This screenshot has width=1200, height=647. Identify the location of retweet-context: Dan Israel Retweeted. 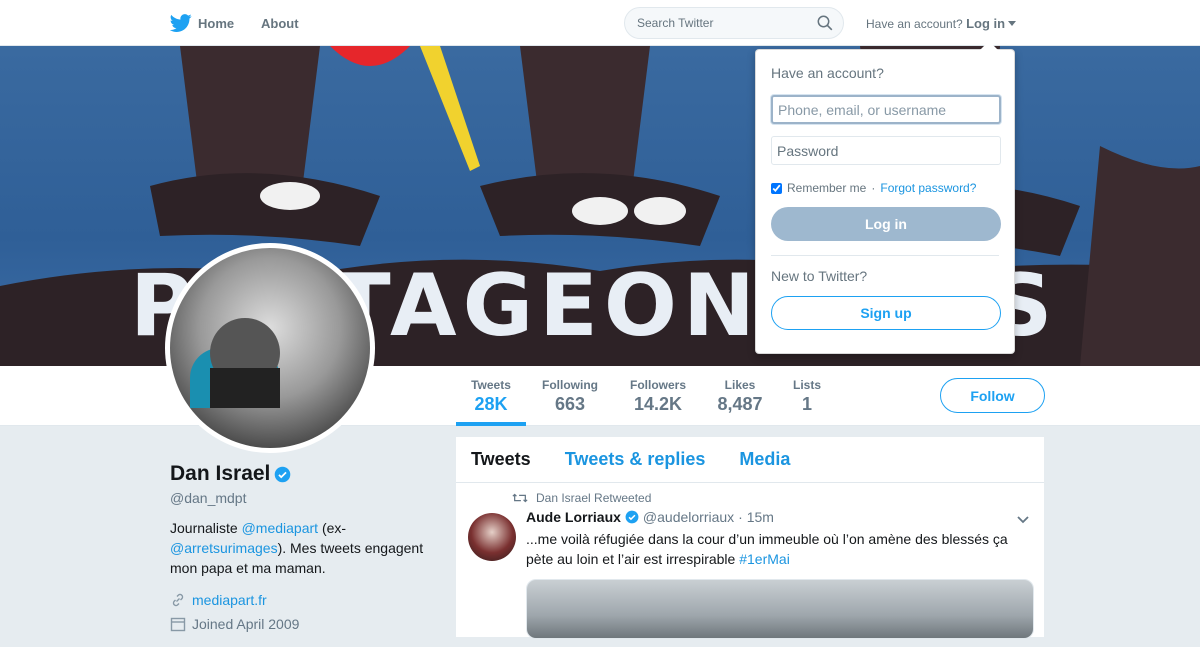
(772, 498).